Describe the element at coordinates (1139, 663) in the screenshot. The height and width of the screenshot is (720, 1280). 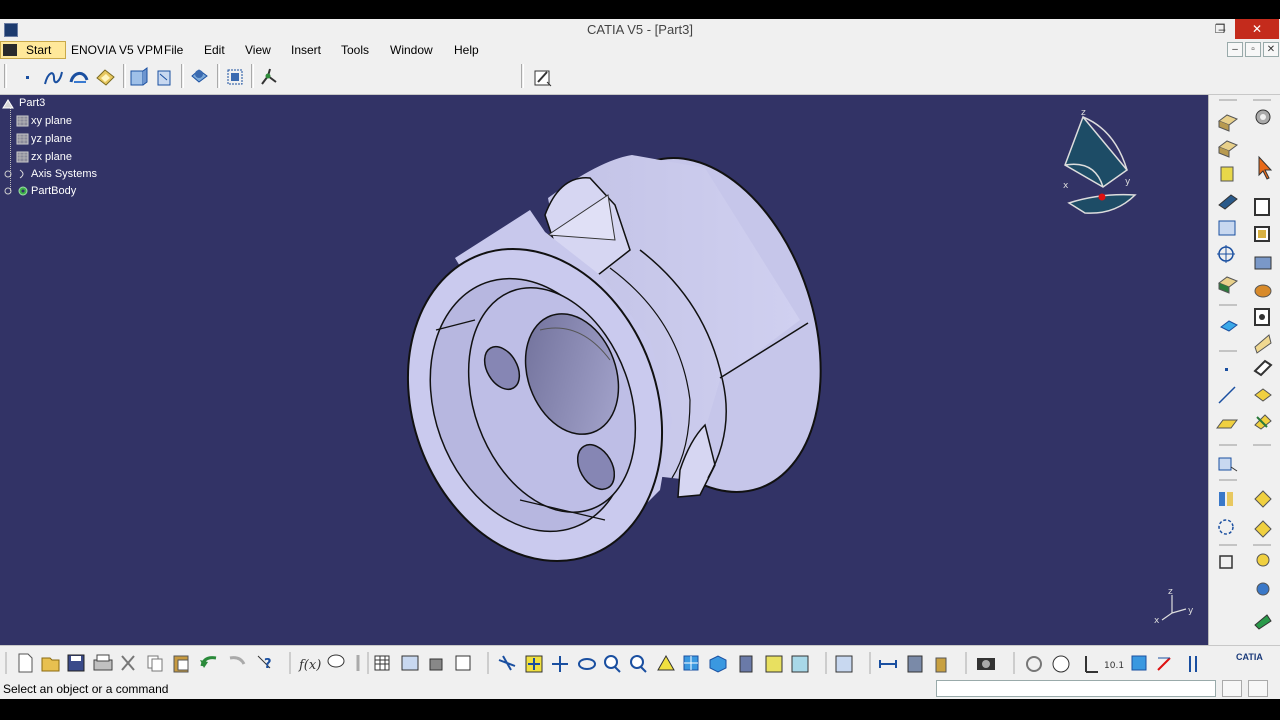
I see `dimension-icon` at that location.